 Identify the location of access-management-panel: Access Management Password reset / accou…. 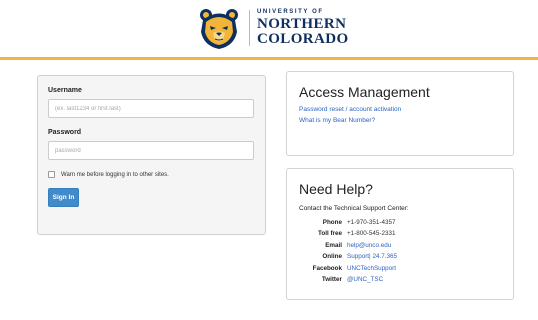
(400, 113).